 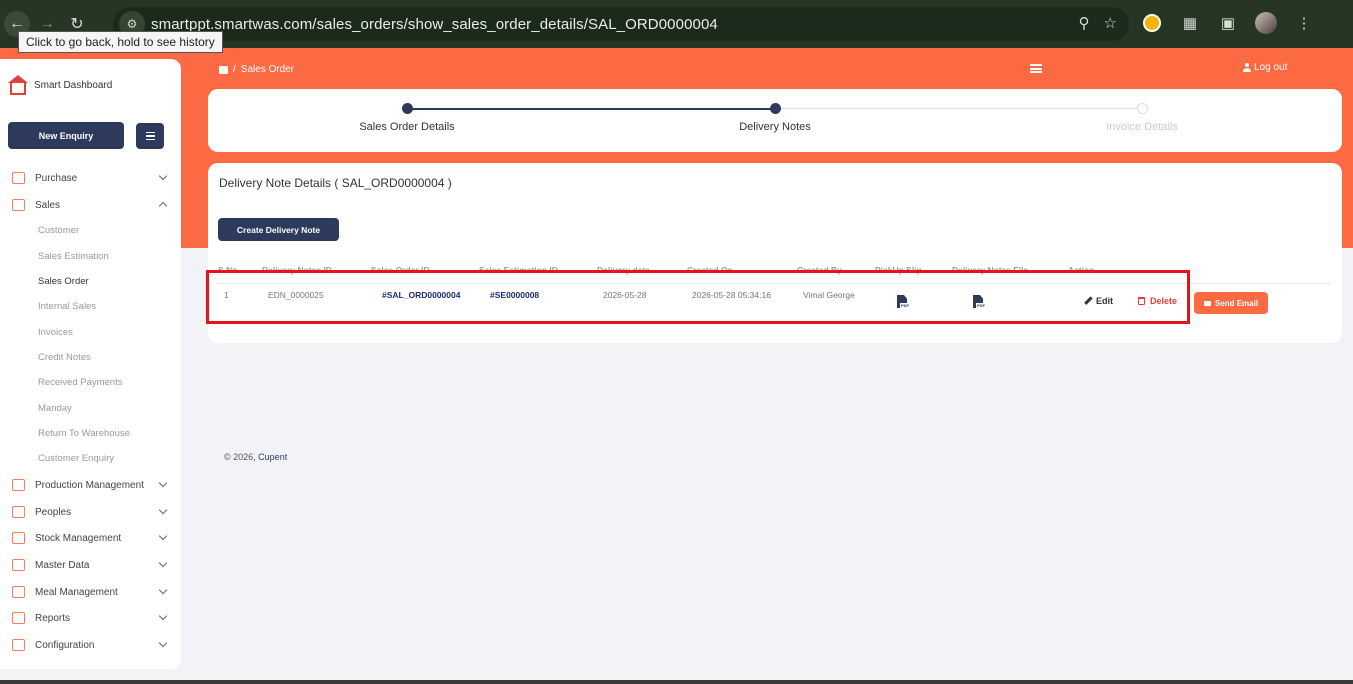 I want to click on header-menu-icon, so click(x=1036, y=68).